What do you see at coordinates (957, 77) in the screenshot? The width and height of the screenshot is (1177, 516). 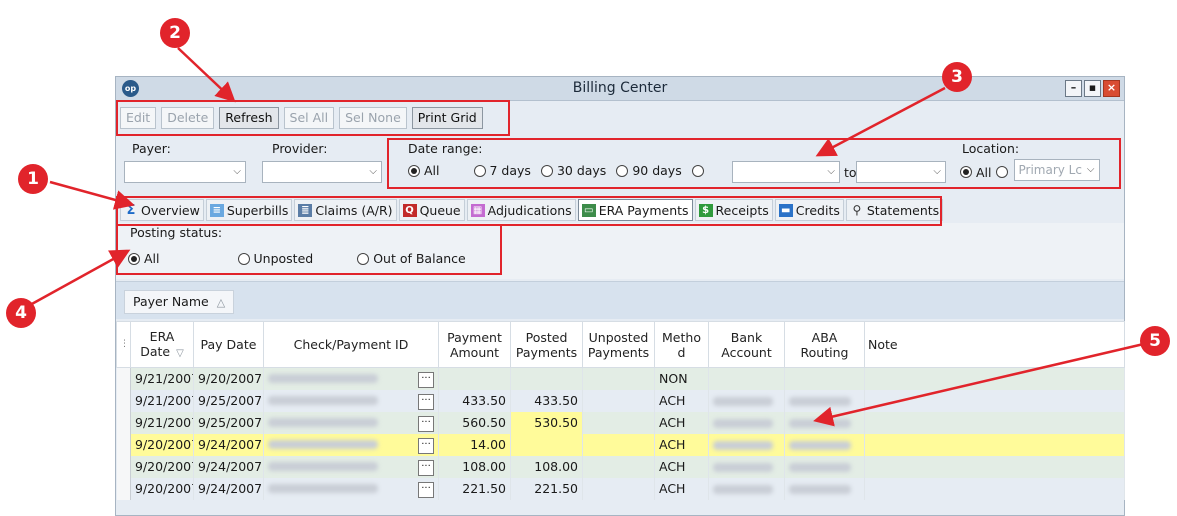 I see `callout-badge-3: 3` at bounding box center [957, 77].